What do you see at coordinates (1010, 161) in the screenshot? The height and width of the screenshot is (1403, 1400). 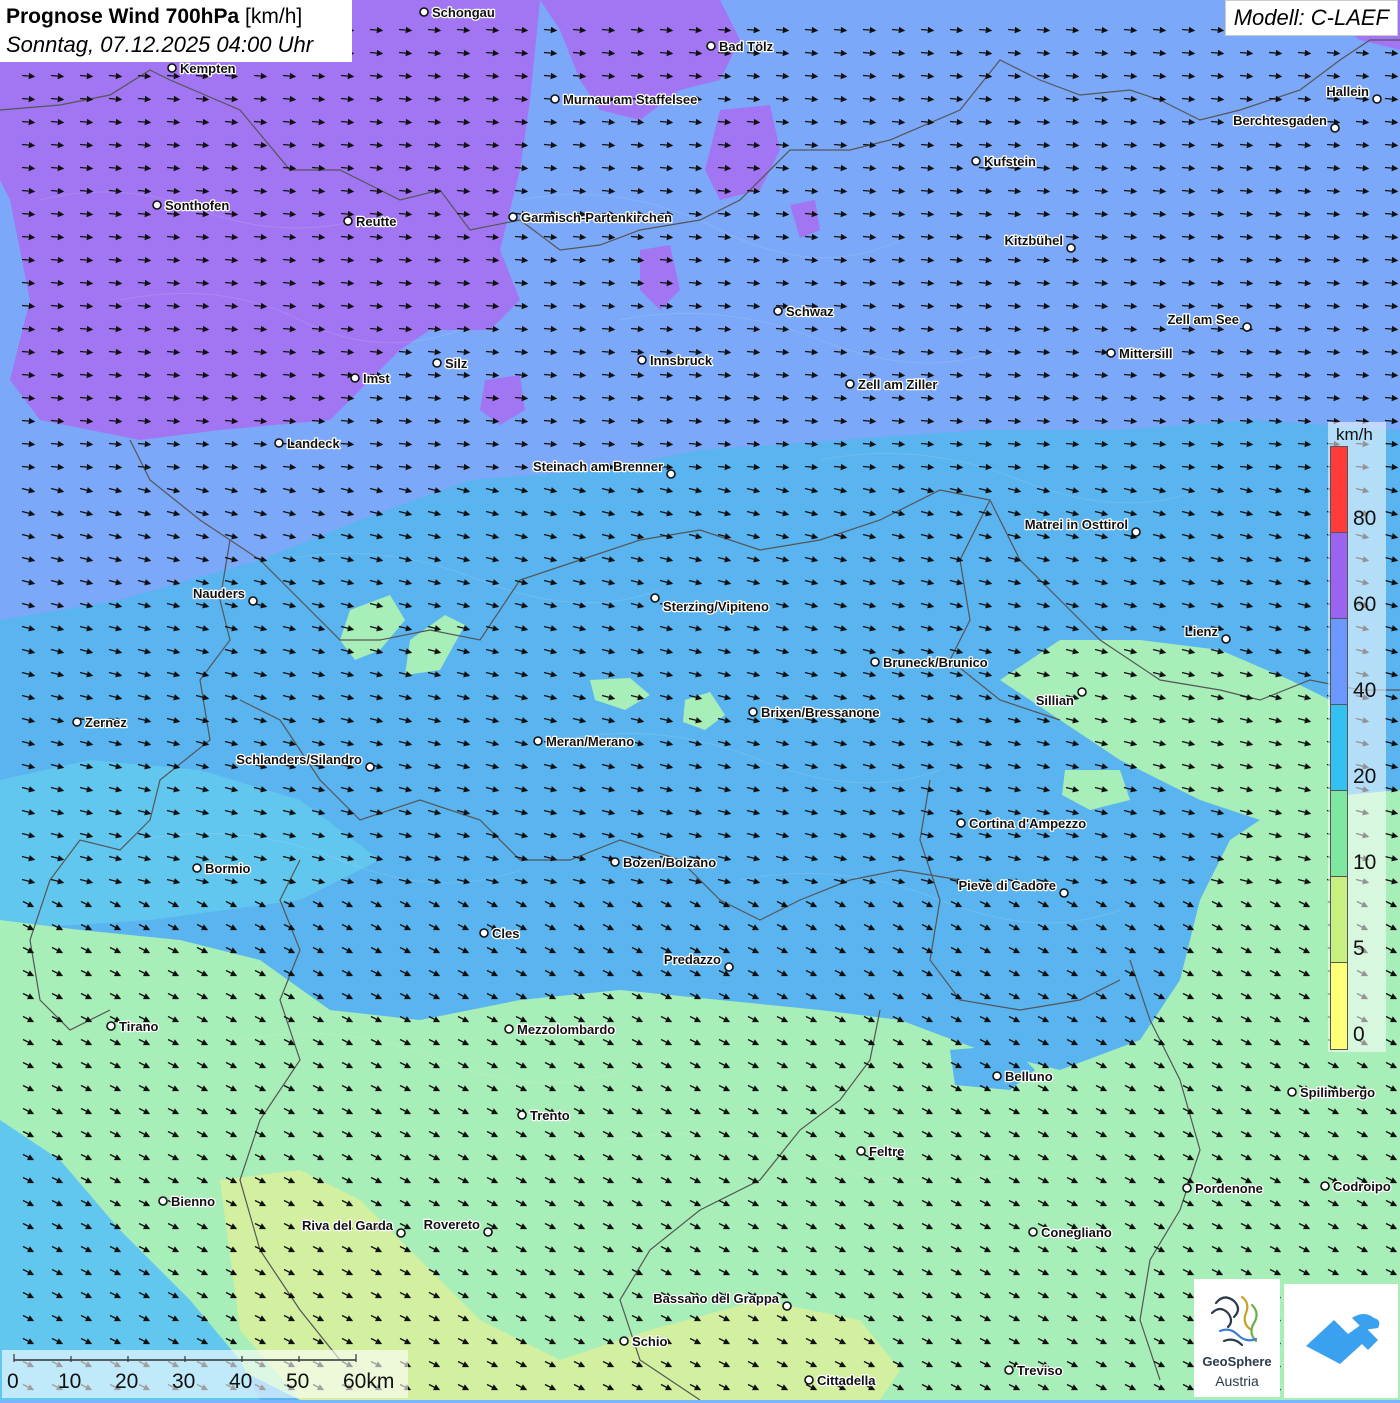 I see `city-label: Kufstein` at bounding box center [1010, 161].